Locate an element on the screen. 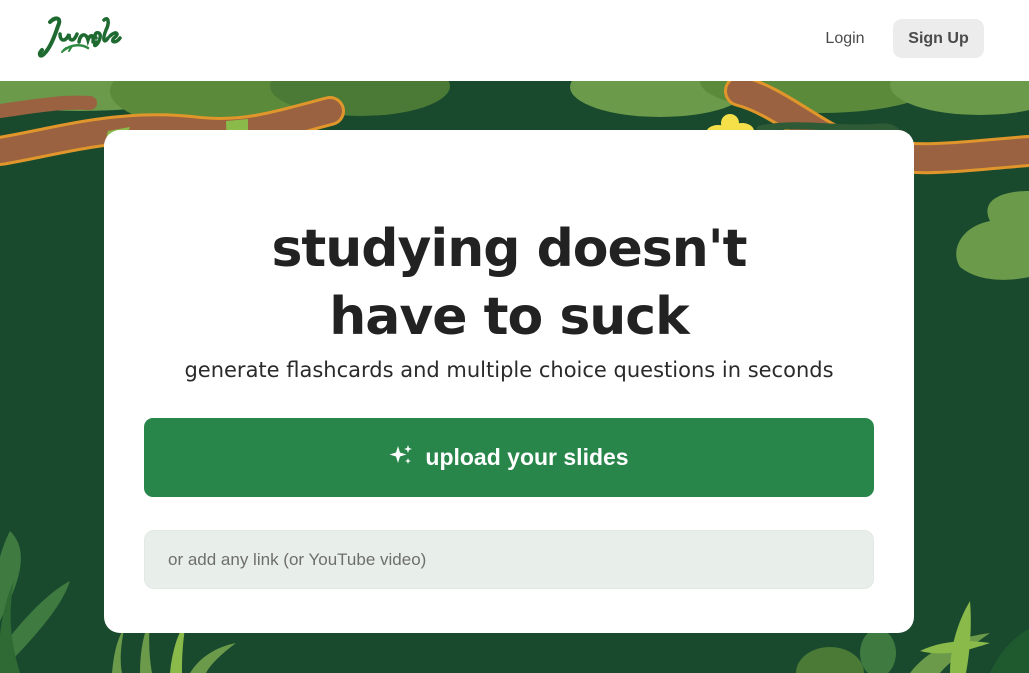 This screenshot has width=1029, height=673. link-input is located at coordinates (509, 559).